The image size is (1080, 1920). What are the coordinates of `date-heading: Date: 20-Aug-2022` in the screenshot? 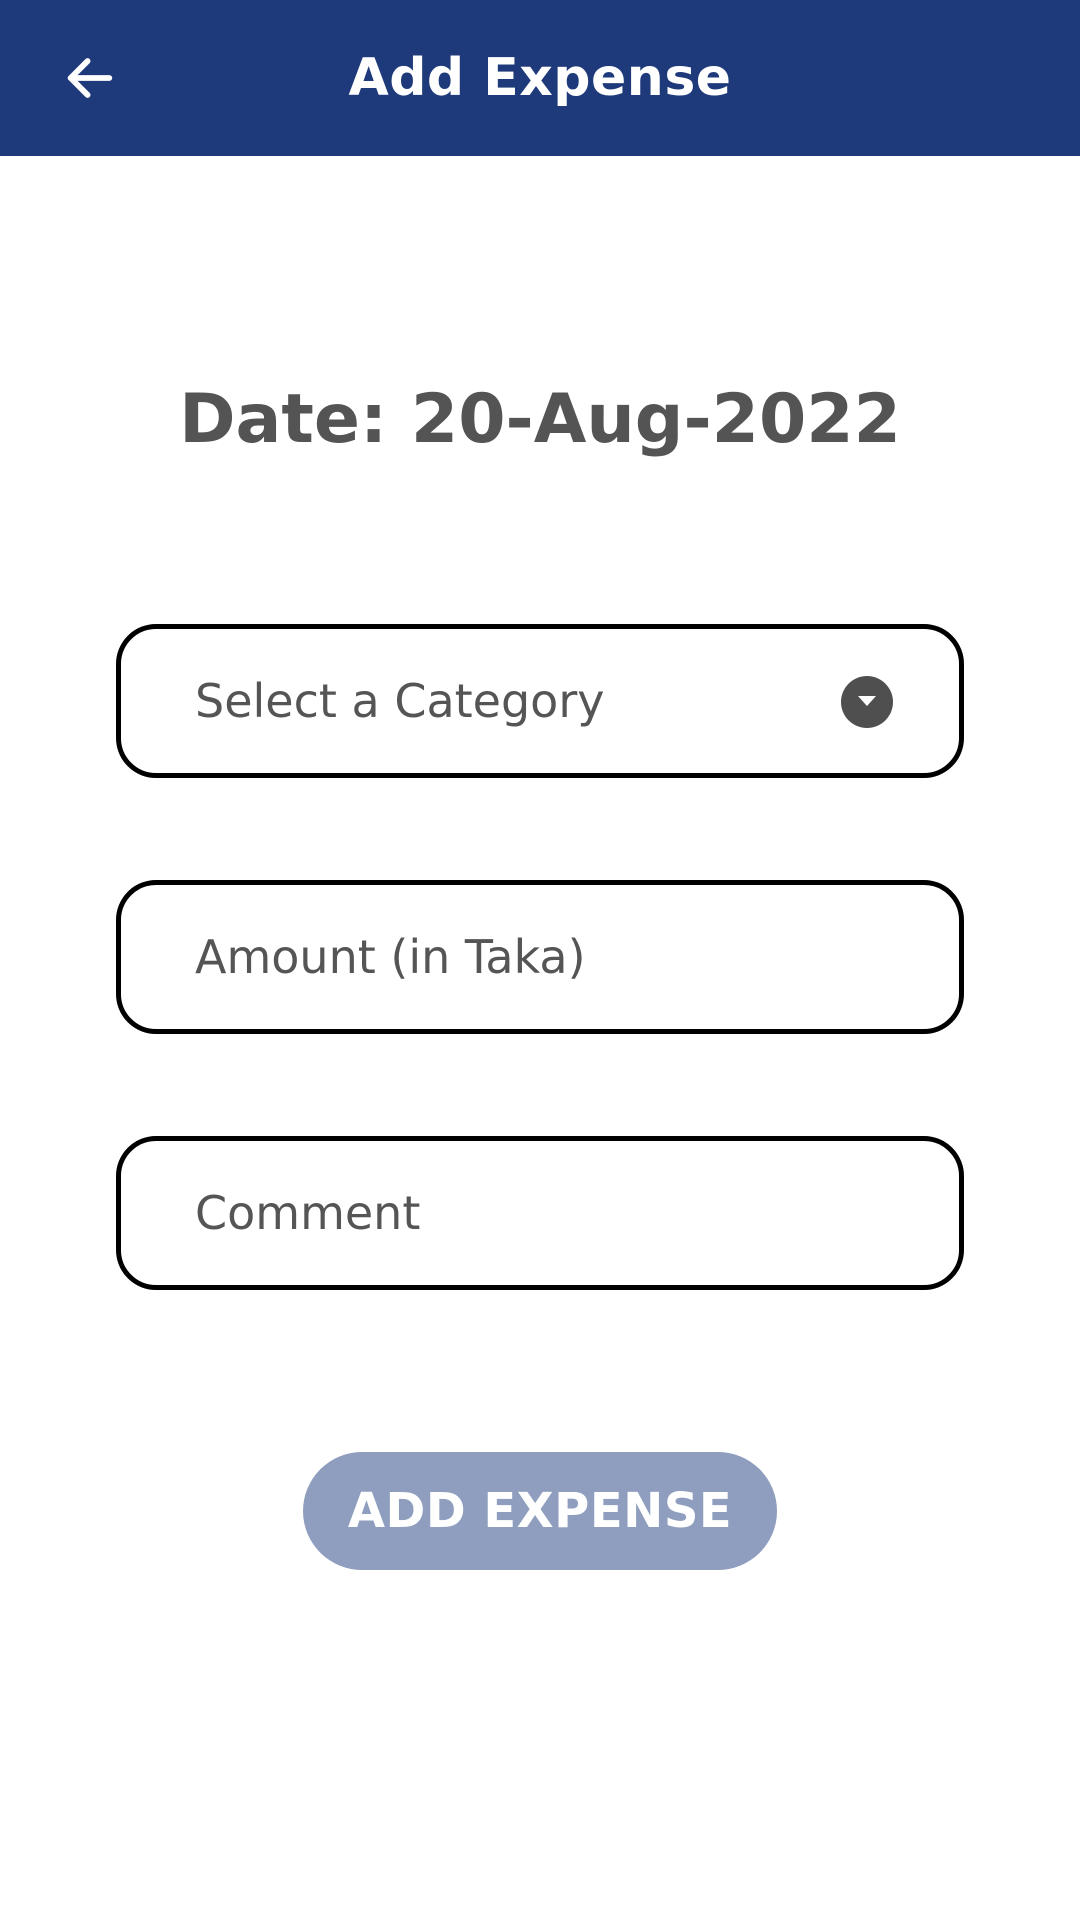 It's located at (540, 419).